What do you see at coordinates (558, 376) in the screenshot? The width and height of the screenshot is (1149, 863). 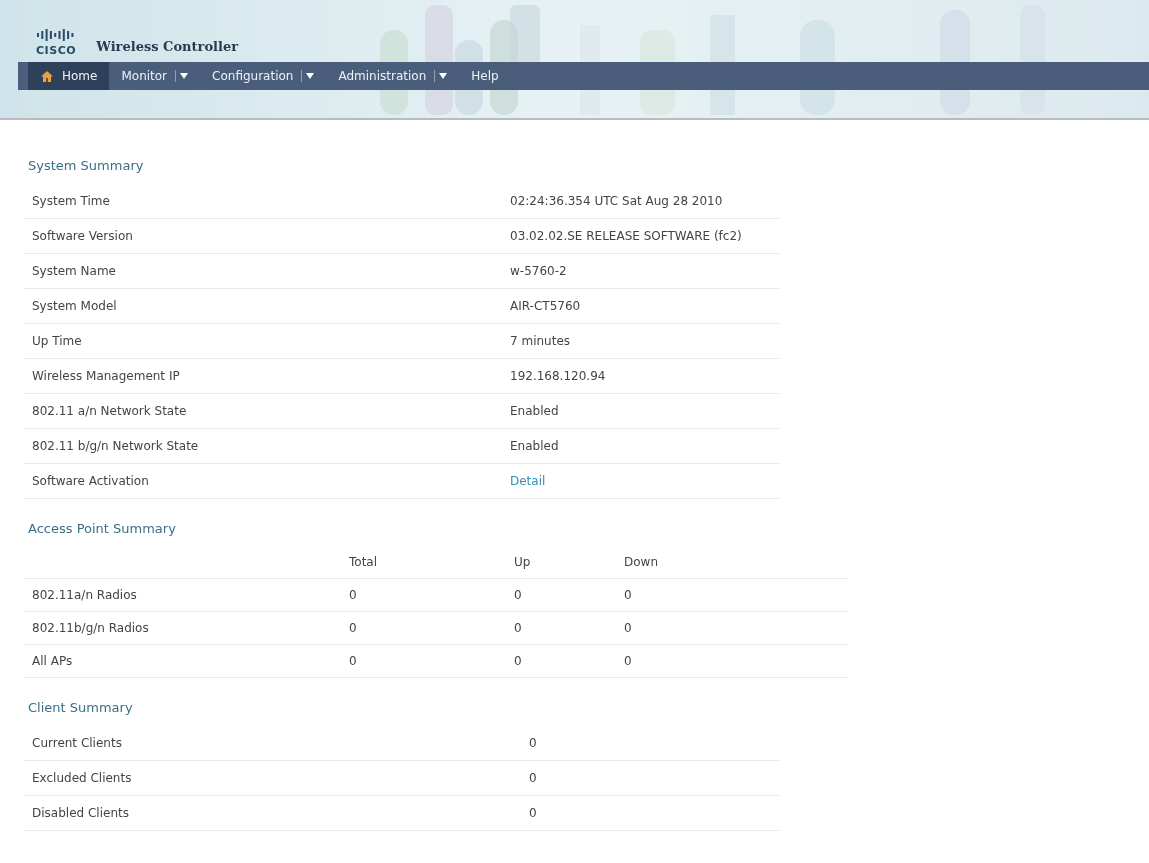 I see `row-value: 192.168.120.94` at bounding box center [558, 376].